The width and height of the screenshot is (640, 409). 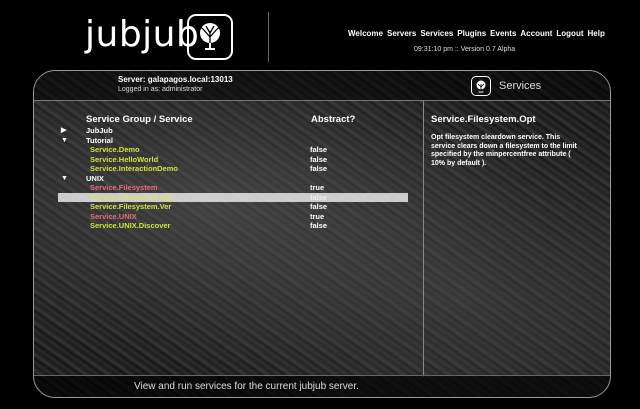 What do you see at coordinates (175, 79) in the screenshot?
I see `server-label: Server: galapagos.local:13013` at bounding box center [175, 79].